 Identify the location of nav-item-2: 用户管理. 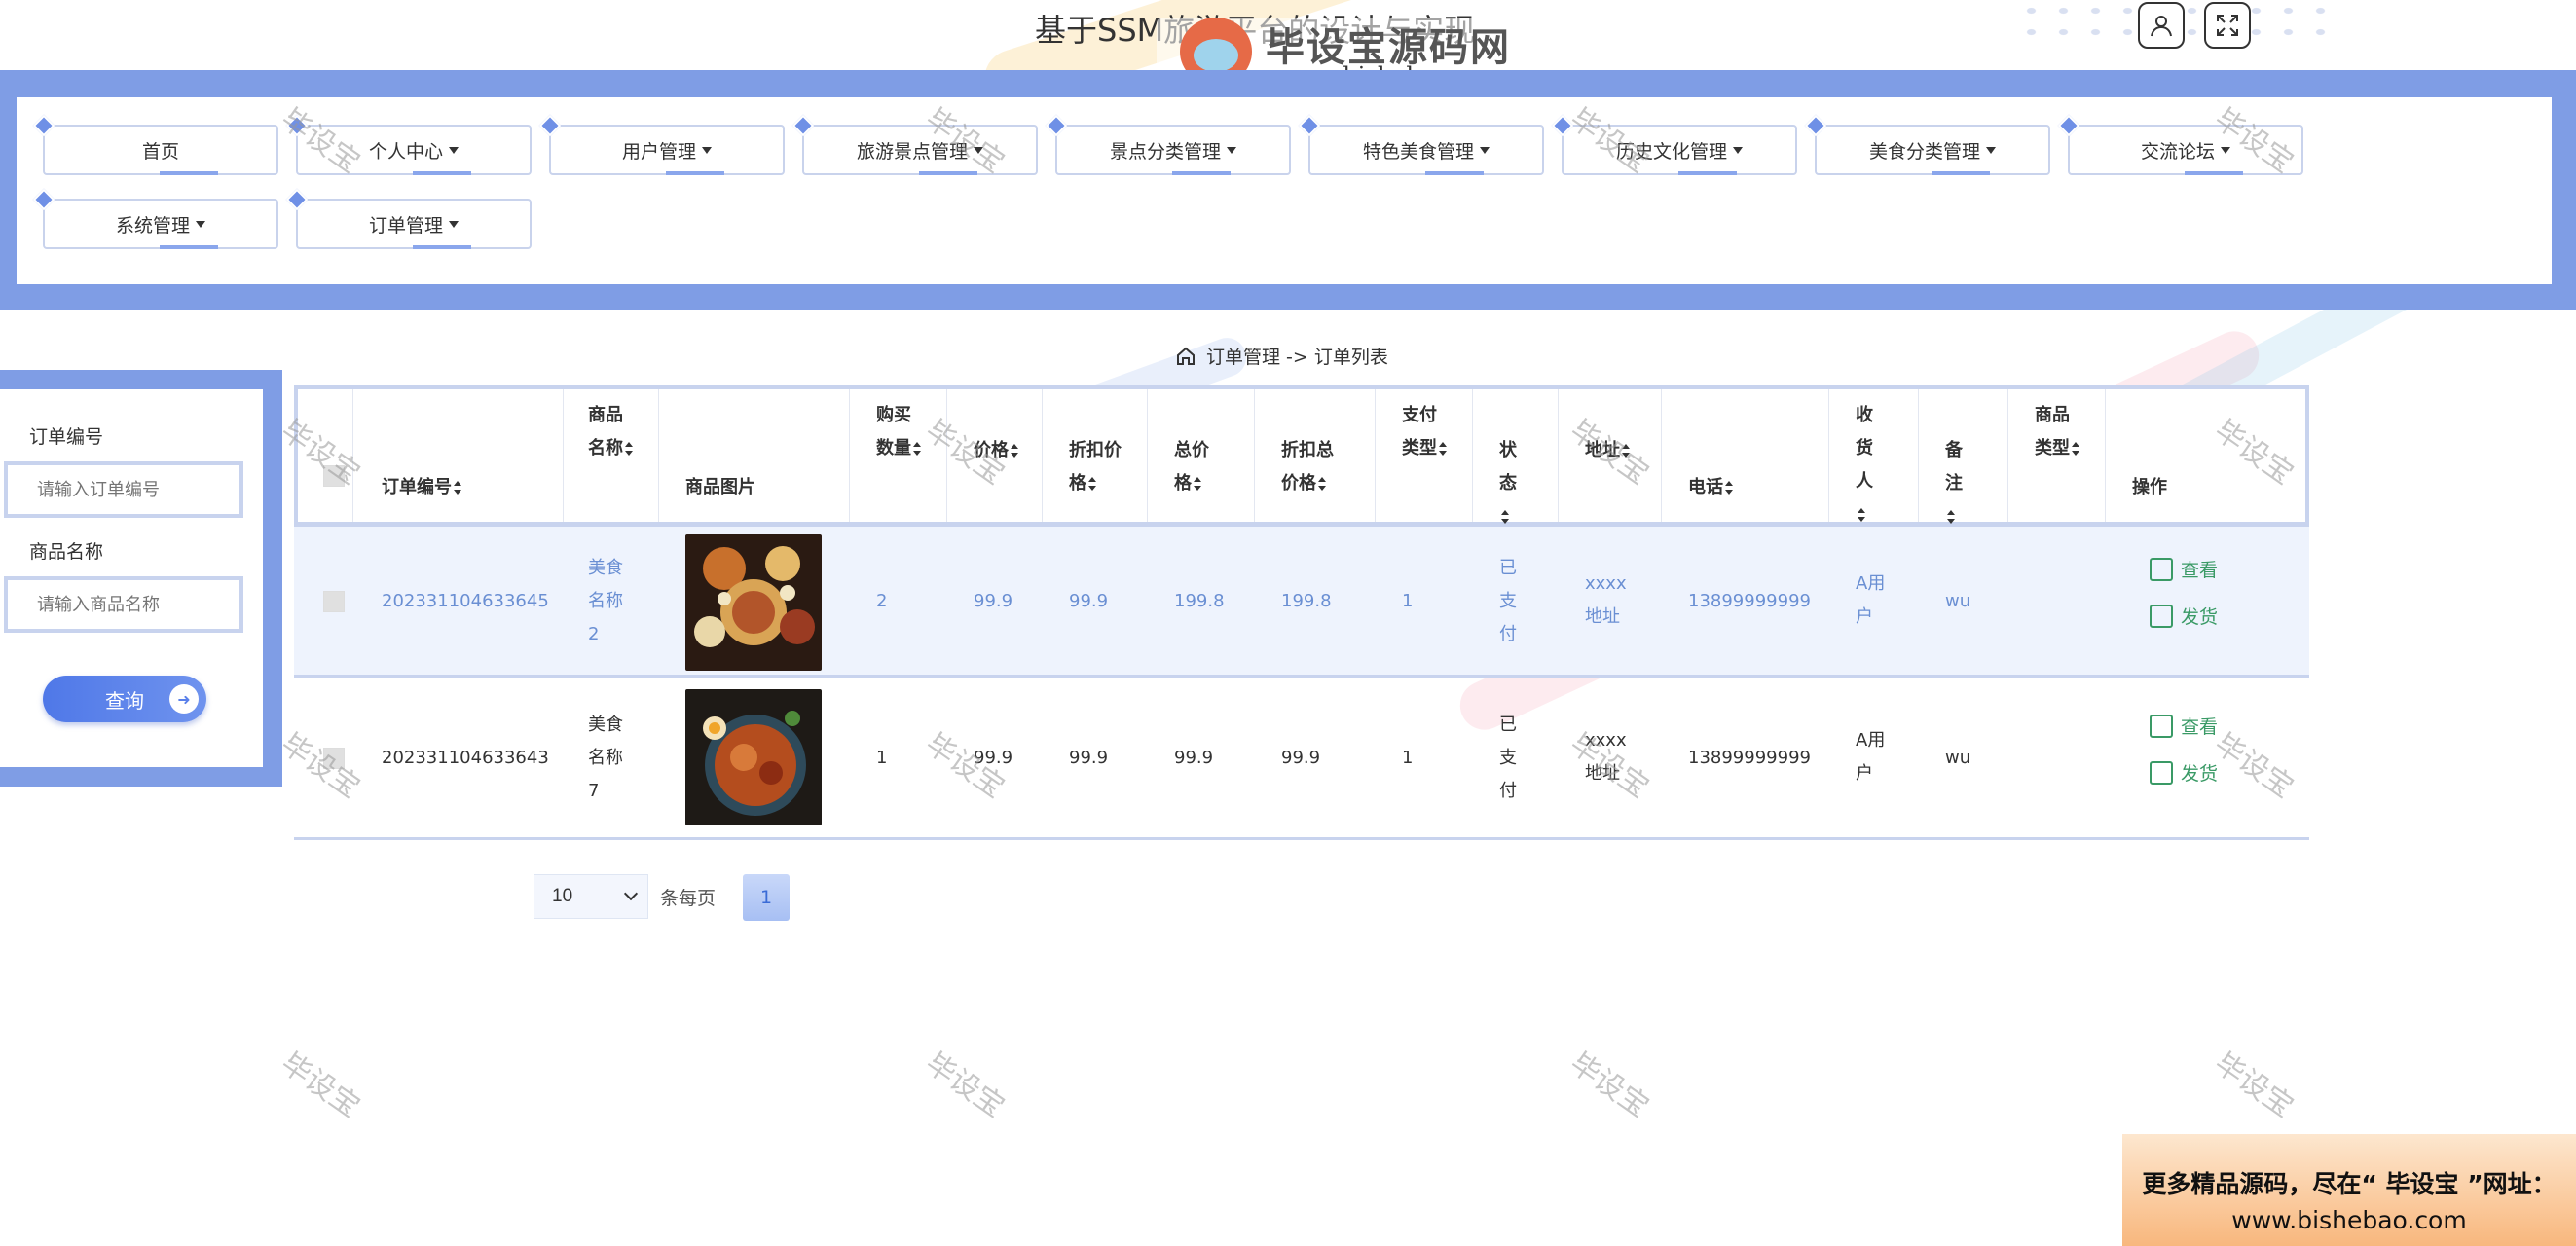
(661, 144).